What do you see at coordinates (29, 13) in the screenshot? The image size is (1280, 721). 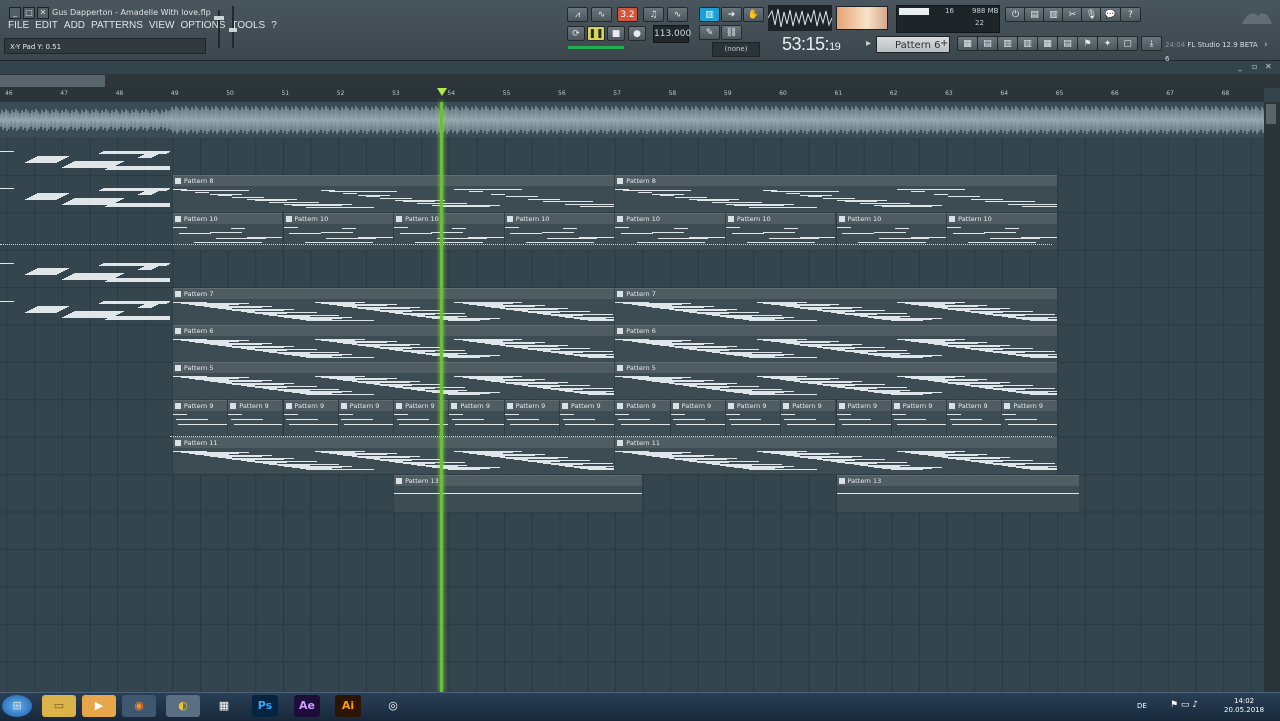 I see `restore-button: □` at bounding box center [29, 13].